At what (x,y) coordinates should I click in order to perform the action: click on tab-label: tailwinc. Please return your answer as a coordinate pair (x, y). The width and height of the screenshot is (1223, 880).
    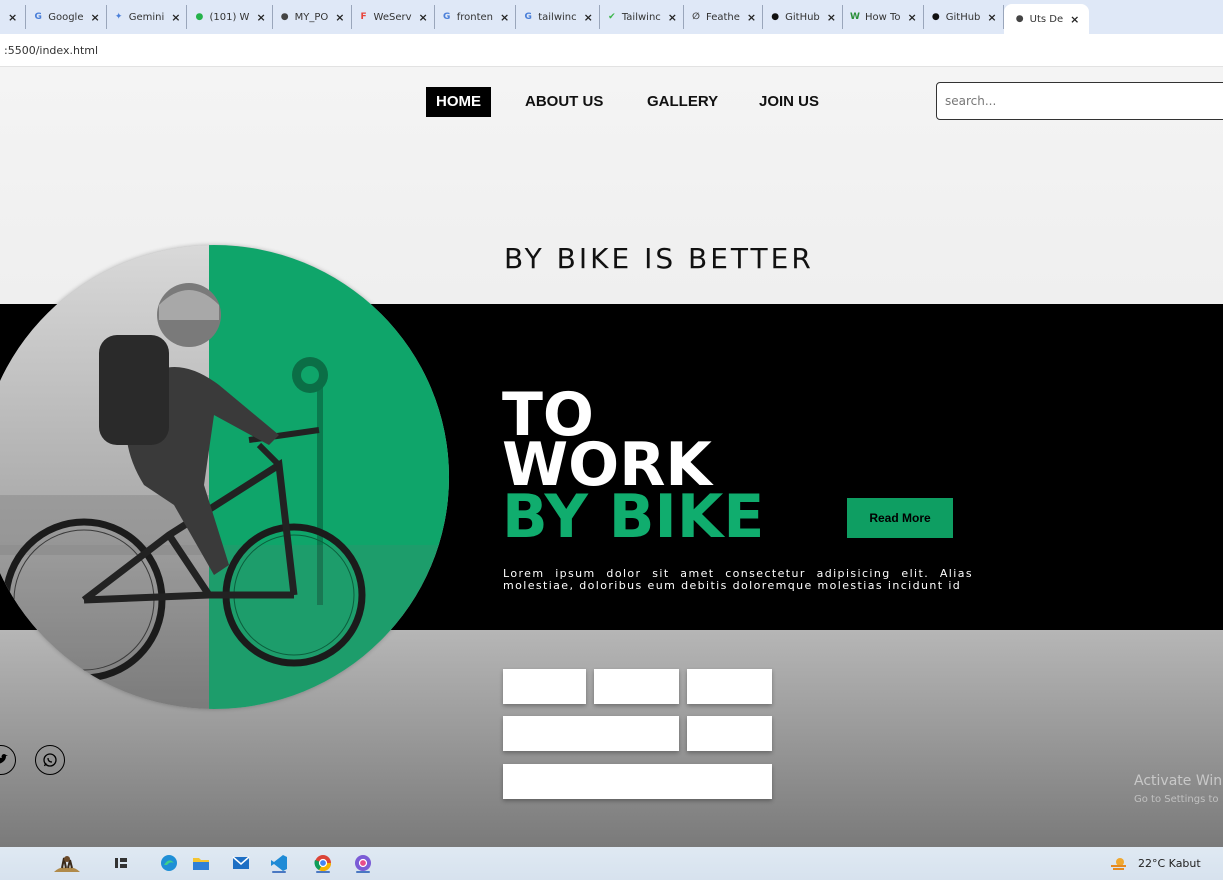
    Looking at the image, I should click on (557, 17).